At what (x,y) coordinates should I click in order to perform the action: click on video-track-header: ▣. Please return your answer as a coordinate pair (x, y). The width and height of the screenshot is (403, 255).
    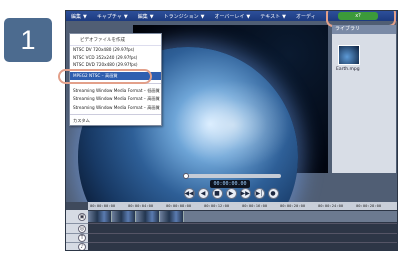
    Looking at the image, I should click on (77, 217).